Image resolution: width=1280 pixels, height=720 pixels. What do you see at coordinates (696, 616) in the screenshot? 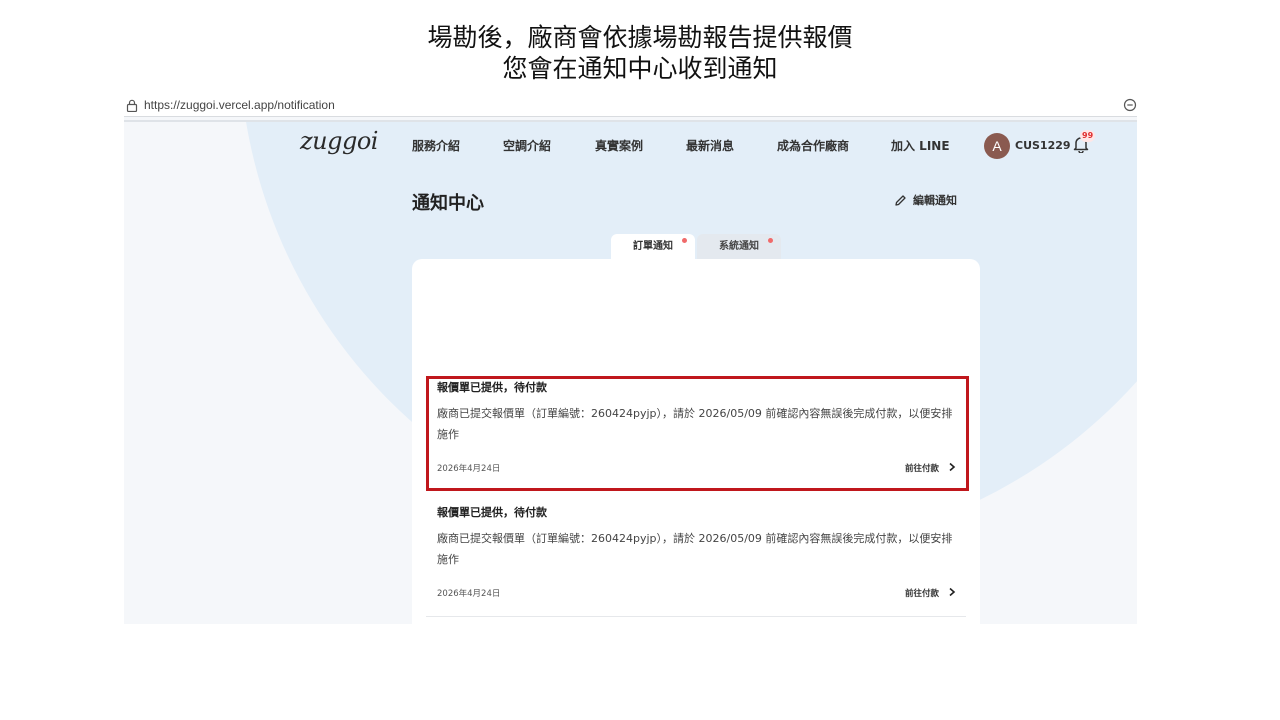
I see `item-divider` at bounding box center [696, 616].